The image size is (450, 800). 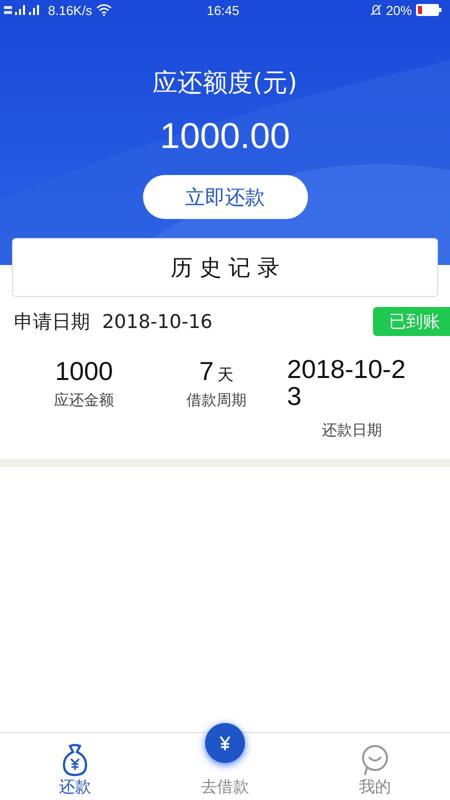 I want to click on tab-item: 我的, so click(x=375, y=770).